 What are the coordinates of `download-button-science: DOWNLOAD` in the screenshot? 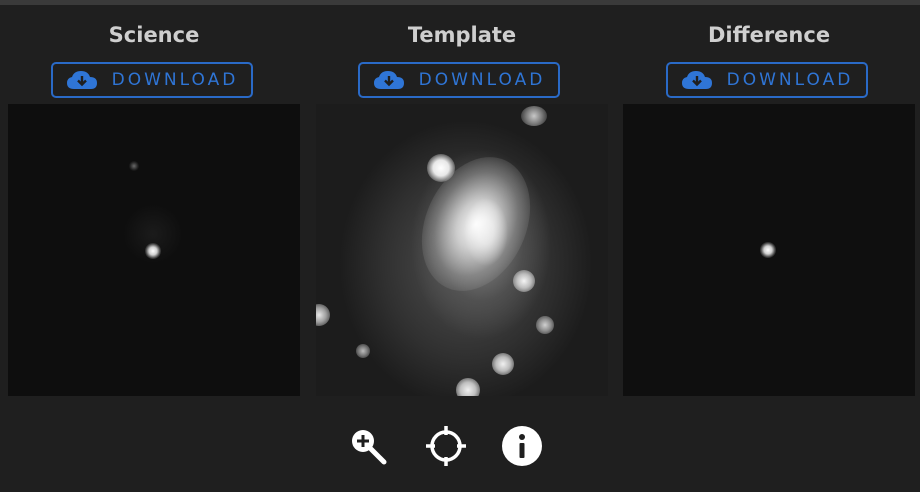 It's located at (152, 80).